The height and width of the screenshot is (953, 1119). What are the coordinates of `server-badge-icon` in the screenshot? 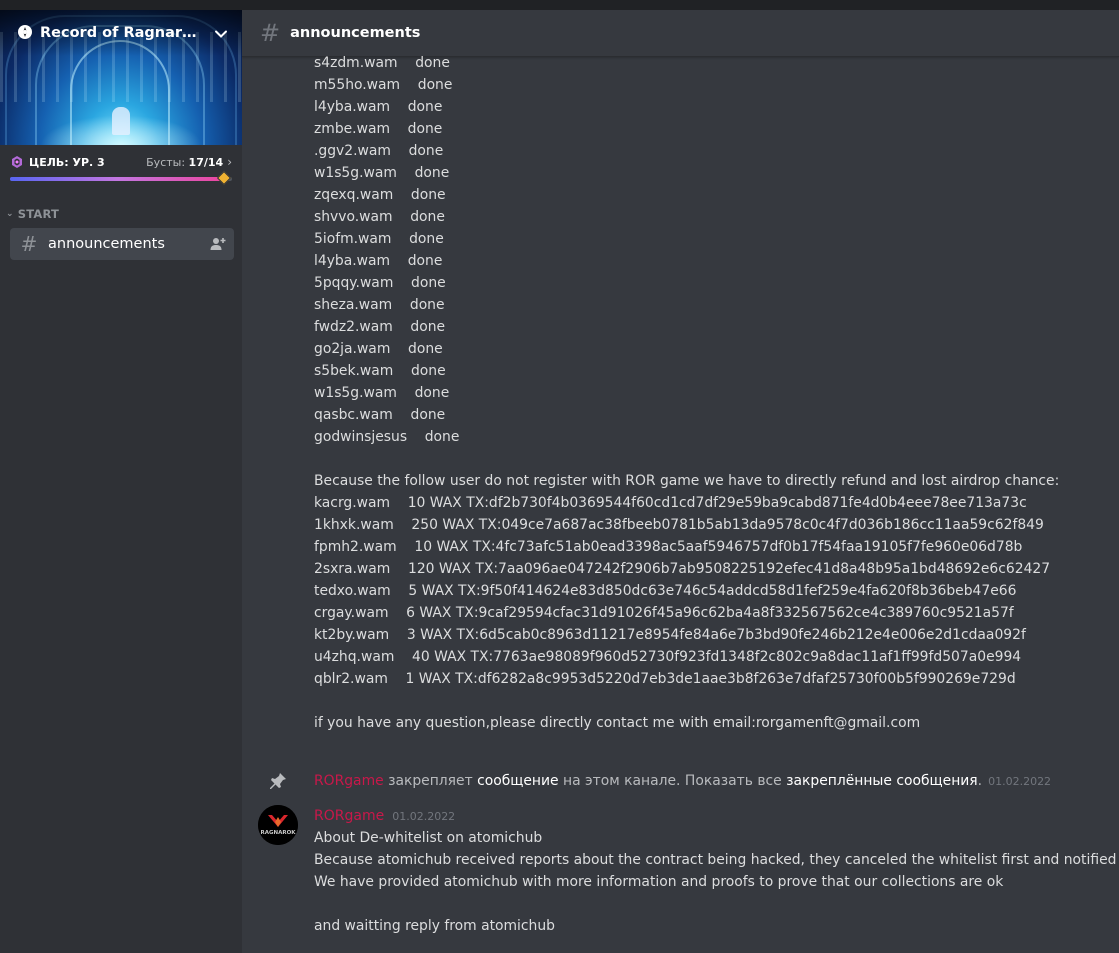 It's located at (25, 33).